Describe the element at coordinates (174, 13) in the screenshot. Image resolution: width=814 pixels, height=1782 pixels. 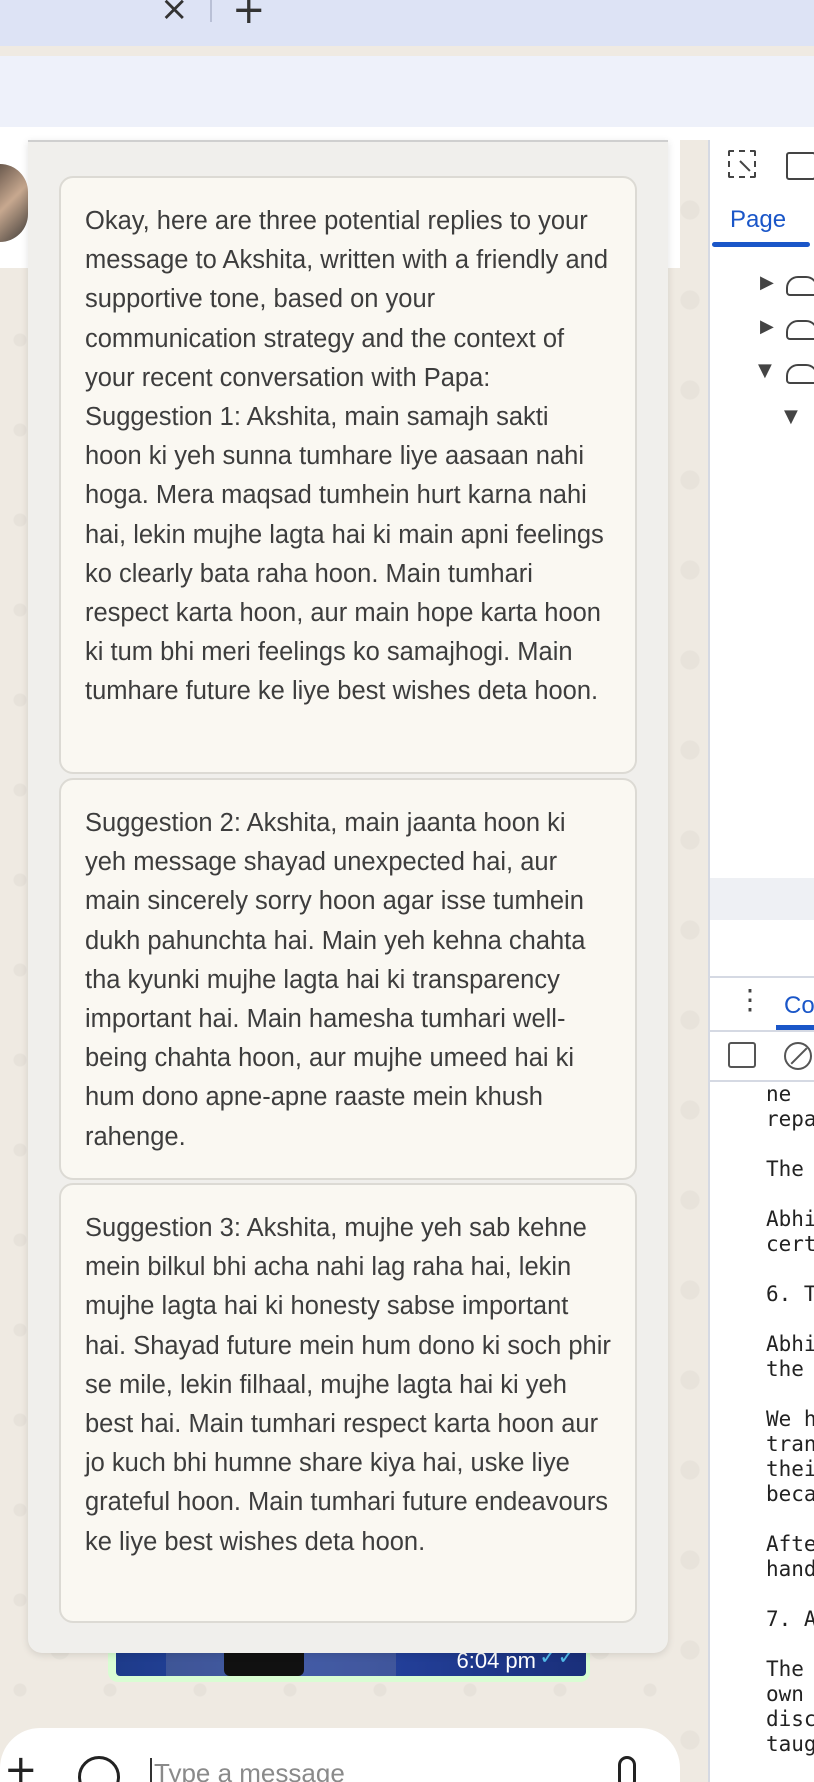
I see `close-tab-icon: ×` at that location.